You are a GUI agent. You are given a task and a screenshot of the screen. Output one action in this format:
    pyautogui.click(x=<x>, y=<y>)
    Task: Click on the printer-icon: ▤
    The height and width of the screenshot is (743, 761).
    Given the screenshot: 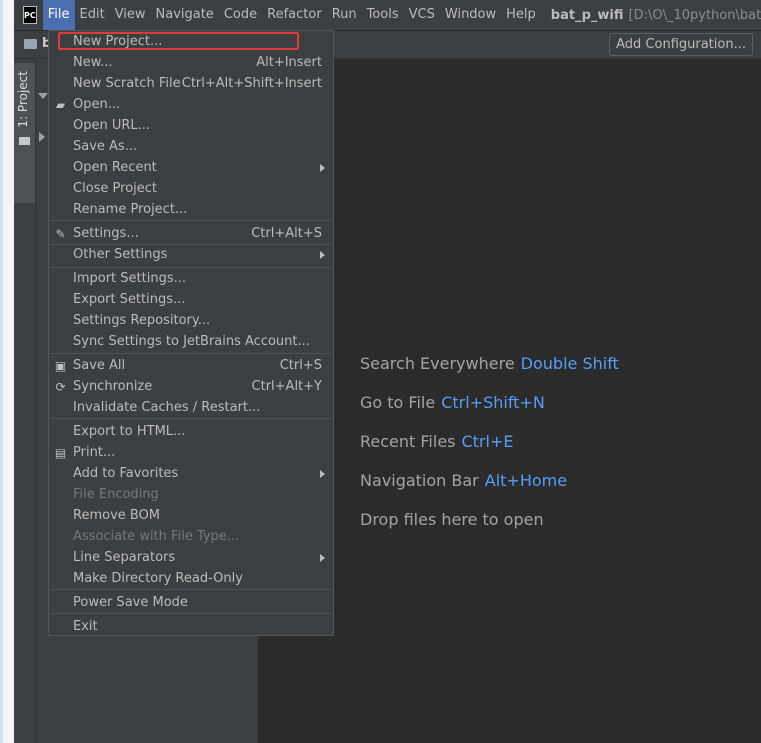 What is the action you would take?
    pyautogui.click(x=60, y=453)
    